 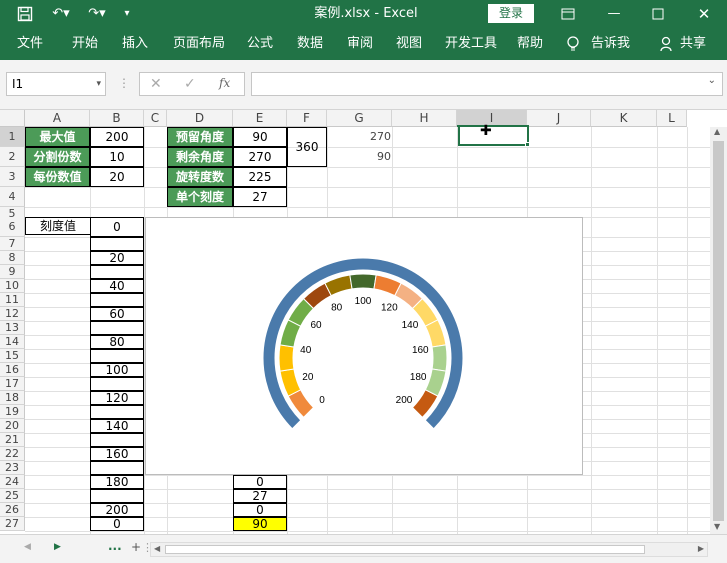 What do you see at coordinates (307, 147) in the screenshot?
I see `merged-cell-360: 360` at bounding box center [307, 147].